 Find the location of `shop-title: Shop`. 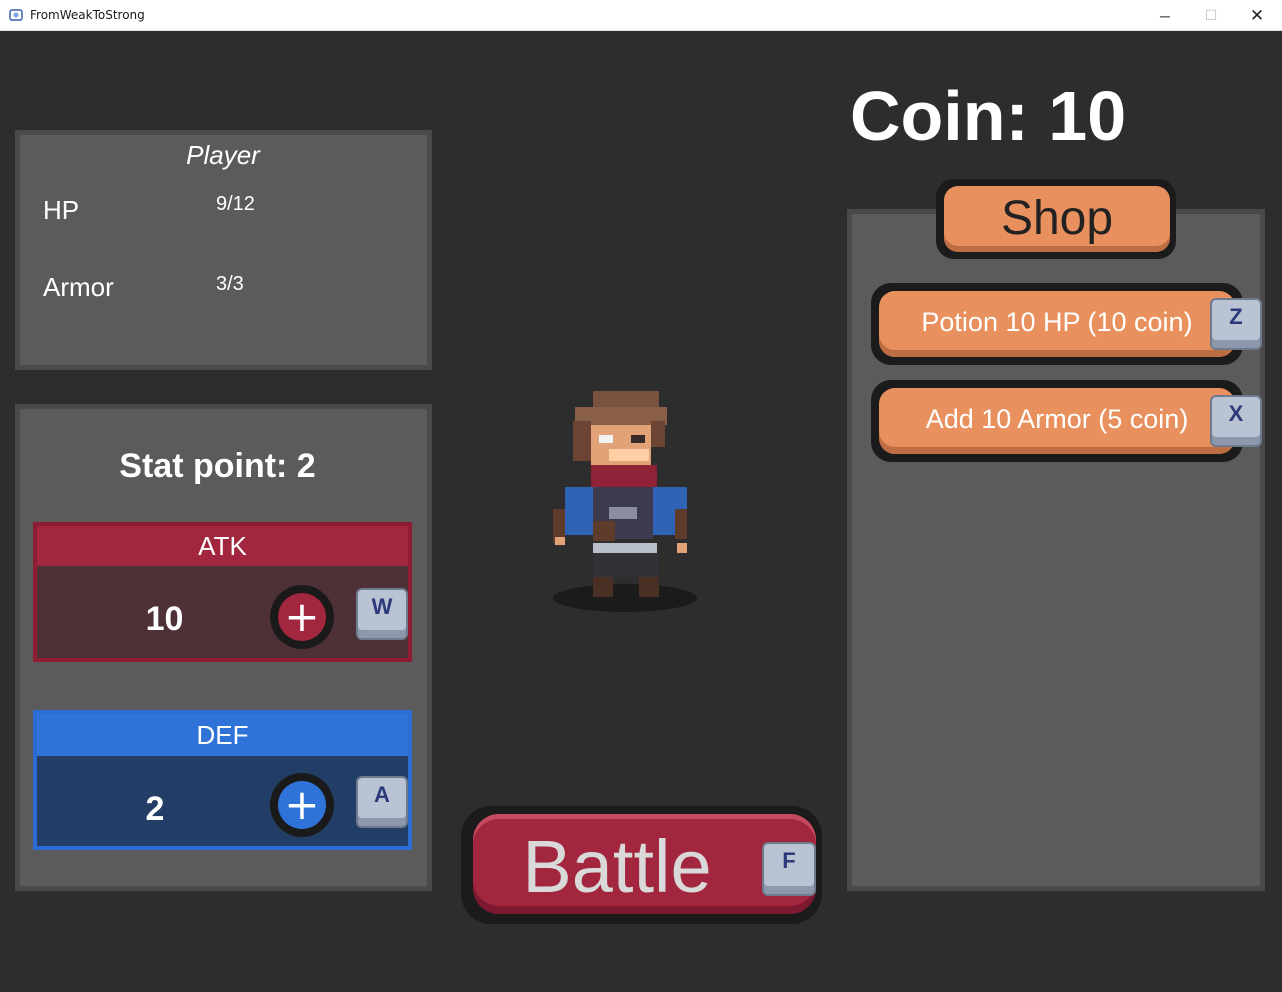

shop-title: Shop is located at coordinates (1057, 219).